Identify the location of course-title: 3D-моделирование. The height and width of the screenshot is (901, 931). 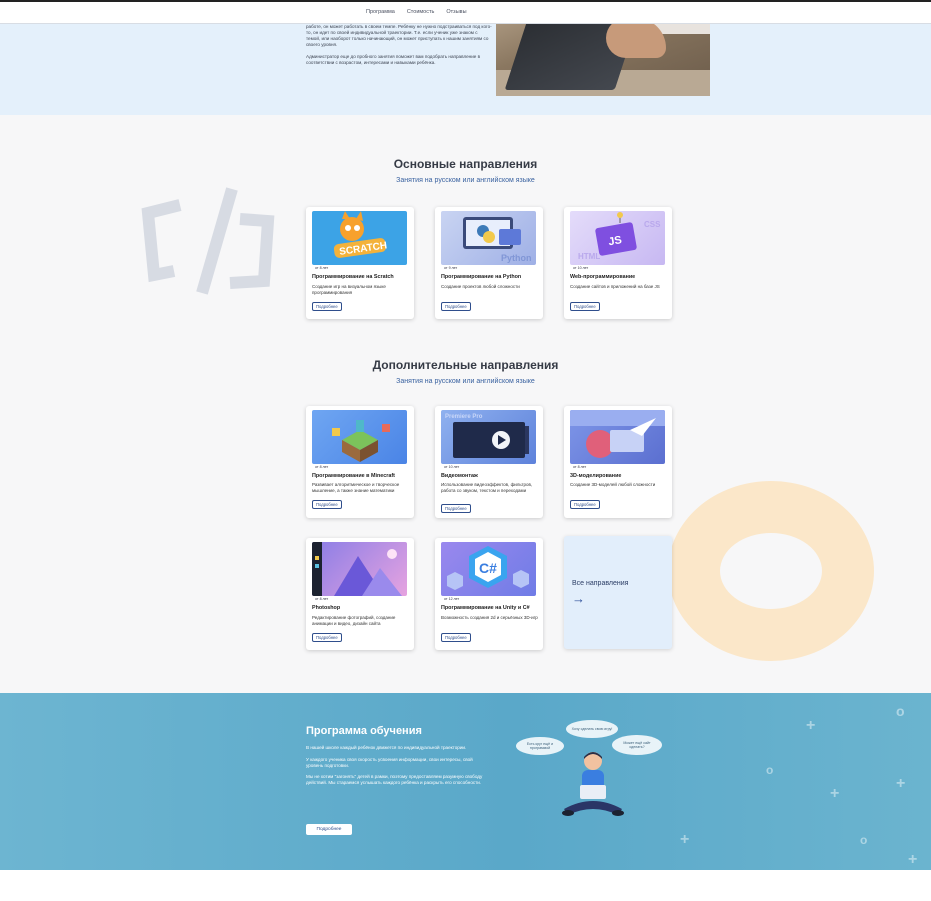
(596, 476).